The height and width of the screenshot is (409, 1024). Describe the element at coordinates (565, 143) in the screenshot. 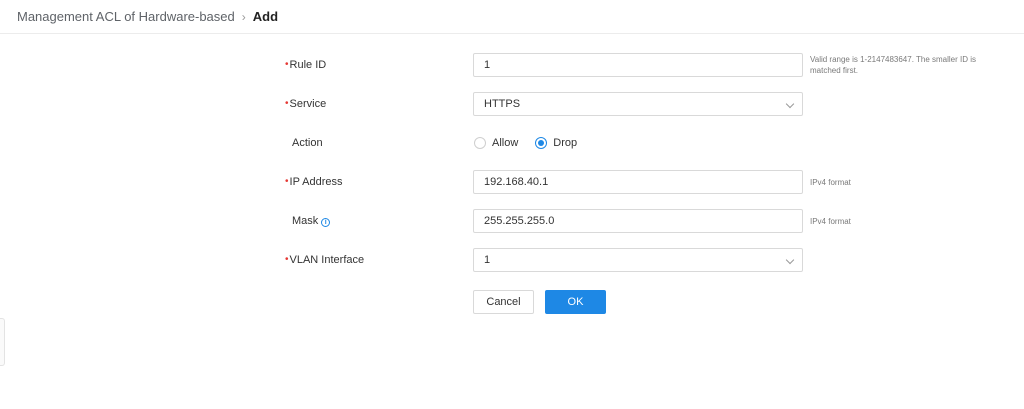

I see `action-option-drop-label: Drop` at that location.